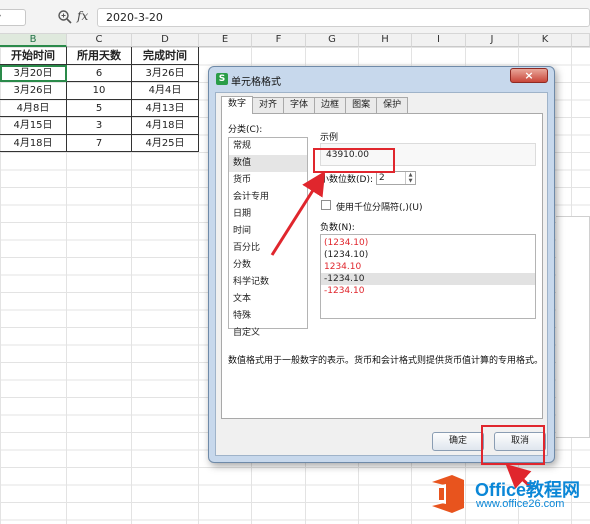 The width and height of the screenshot is (590, 524). I want to click on category-item: 文本, so click(268, 299).